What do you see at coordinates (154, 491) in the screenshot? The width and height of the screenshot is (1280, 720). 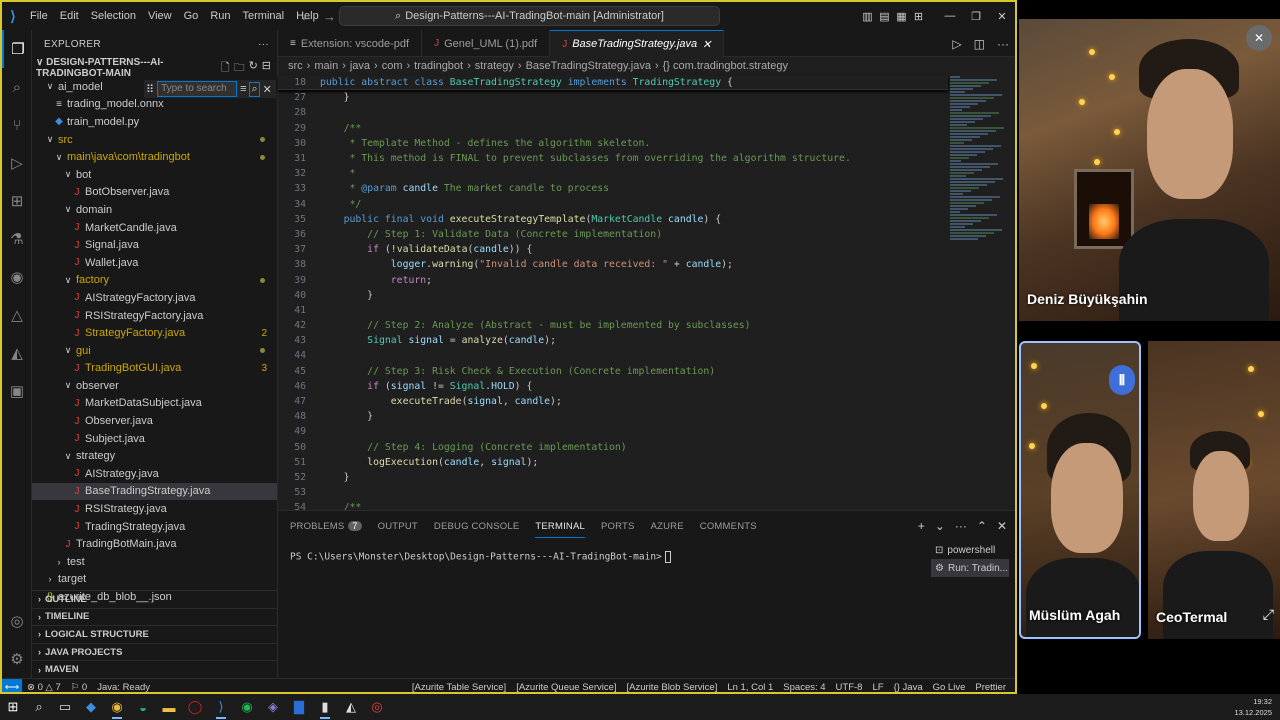 I see `file-item: J BaseTradingStrategy.java` at bounding box center [154, 491].